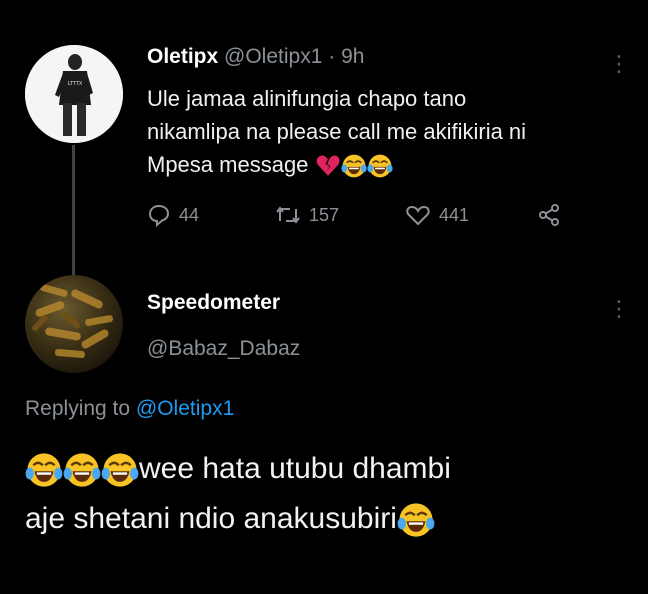 This screenshot has height=594, width=648. What do you see at coordinates (75, 84) in the screenshot?
I see `avatar-shirt-text: LTTTX` at bounding box center [75, 84].